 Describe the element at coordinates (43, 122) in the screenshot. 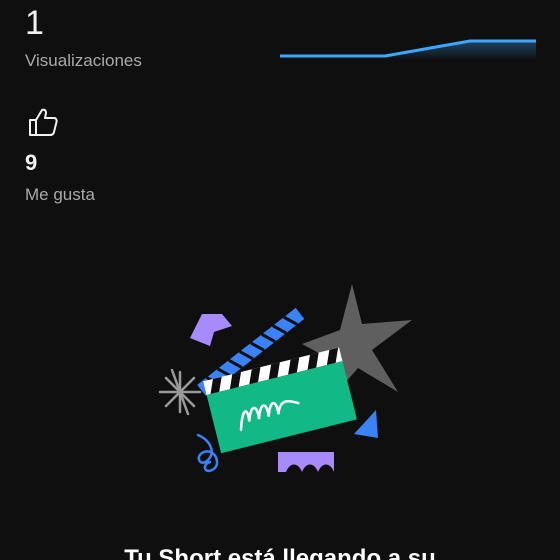

I see `thumb-up-icon` at that location.